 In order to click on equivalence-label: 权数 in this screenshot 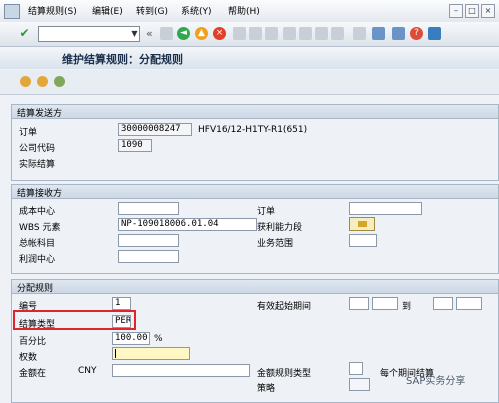, I will do `click(28, 358)`.